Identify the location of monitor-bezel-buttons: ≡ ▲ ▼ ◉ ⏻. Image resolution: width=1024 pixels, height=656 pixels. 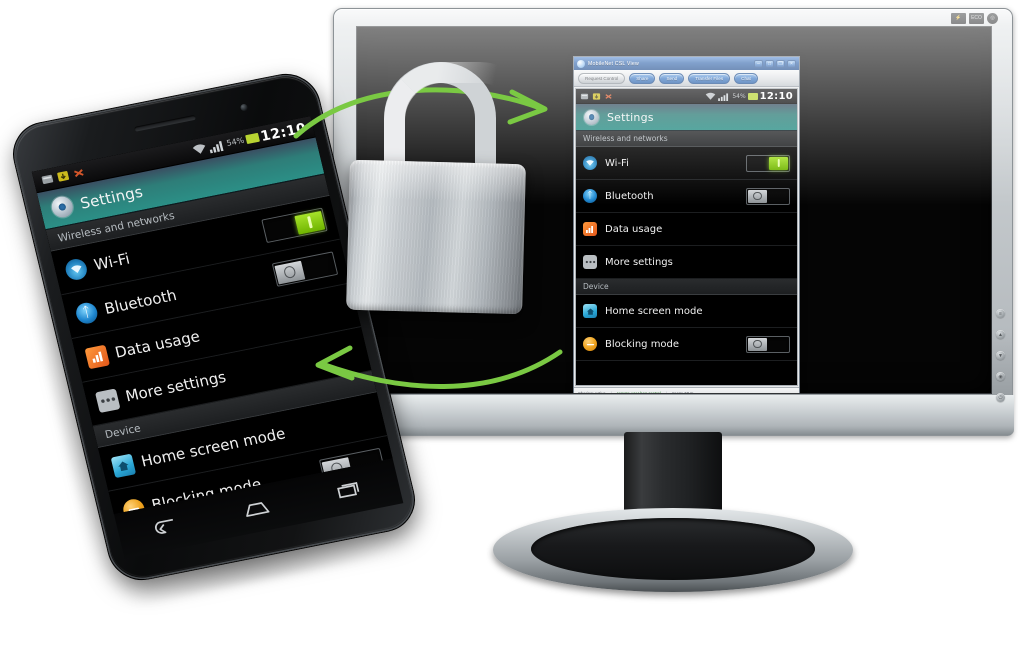
(1000, 355).